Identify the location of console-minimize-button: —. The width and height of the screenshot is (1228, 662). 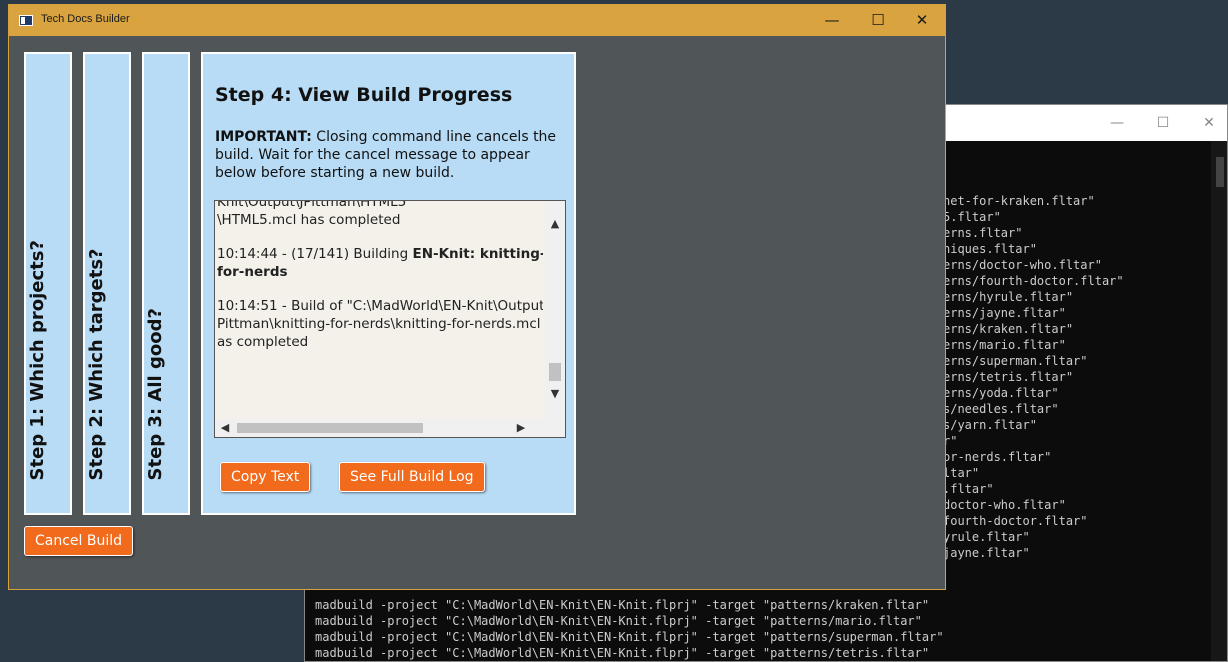
(1117, 123).